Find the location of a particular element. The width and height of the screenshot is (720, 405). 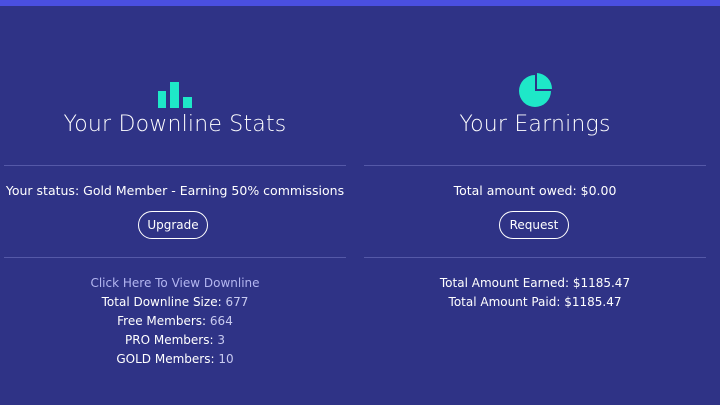

downline-stats-title: Your Downline Stats is located at coordinates (175, 124).